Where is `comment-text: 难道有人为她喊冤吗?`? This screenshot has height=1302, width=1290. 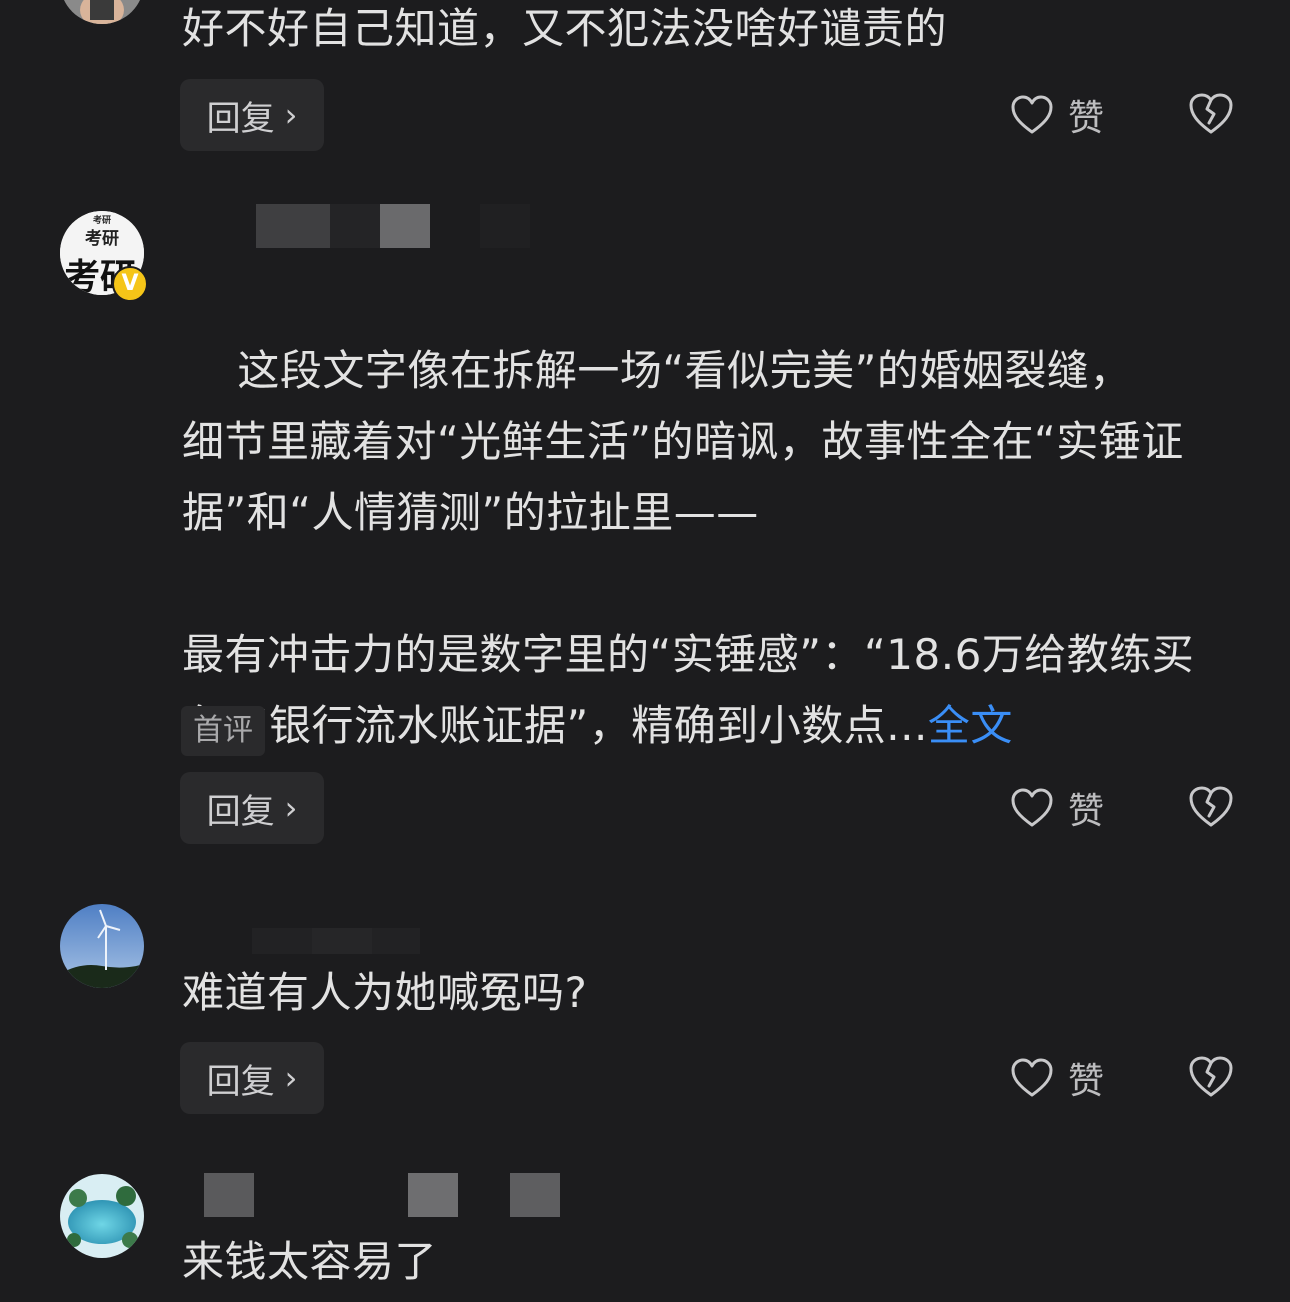 comment-text: 难道有人为她喊冤吗? is located at coordinates (385, 992).